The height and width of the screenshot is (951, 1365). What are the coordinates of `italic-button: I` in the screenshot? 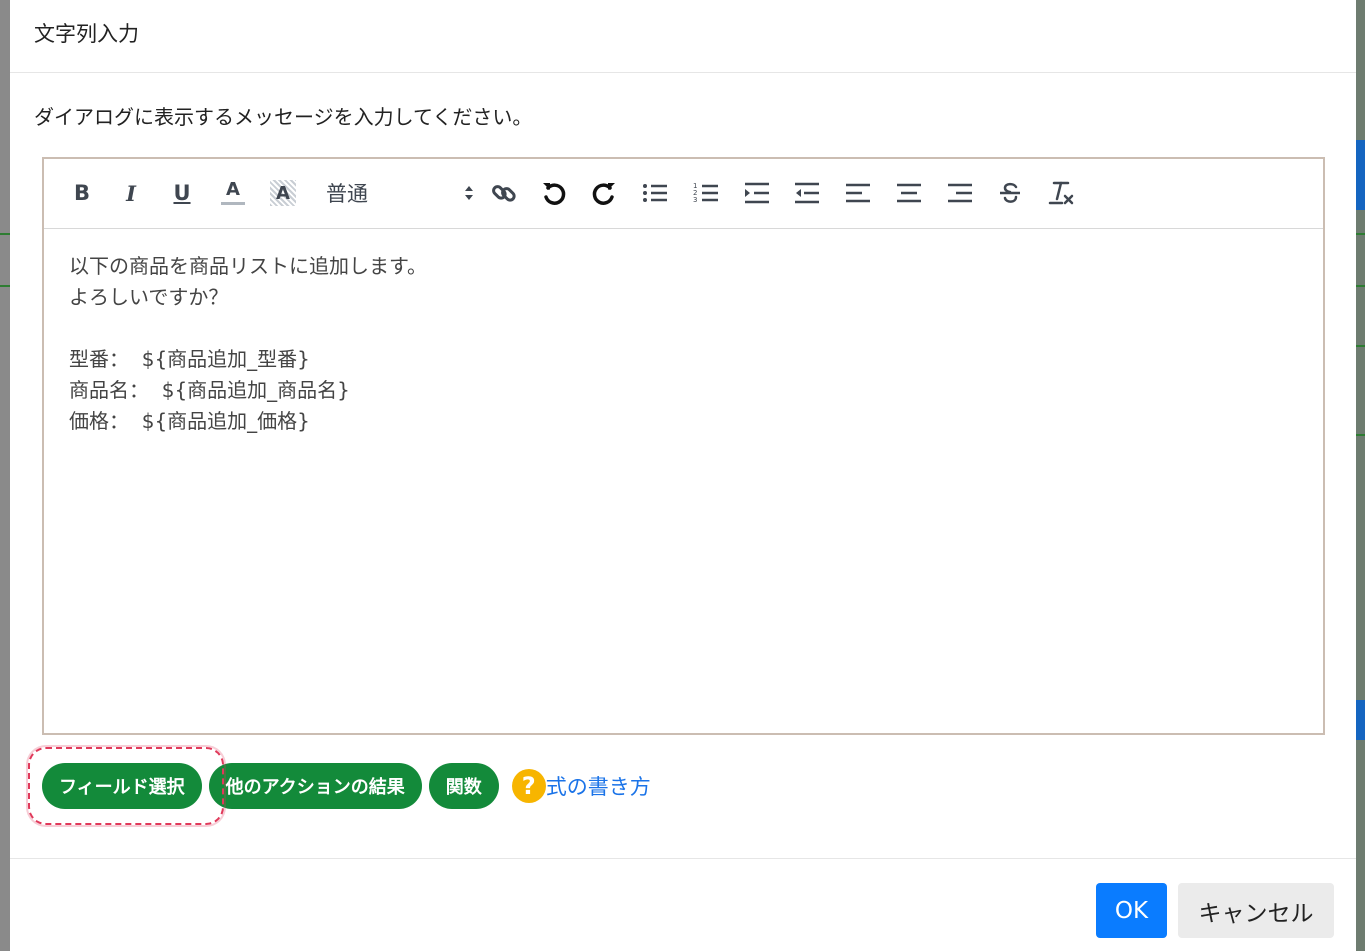 It's located at (131, 193).